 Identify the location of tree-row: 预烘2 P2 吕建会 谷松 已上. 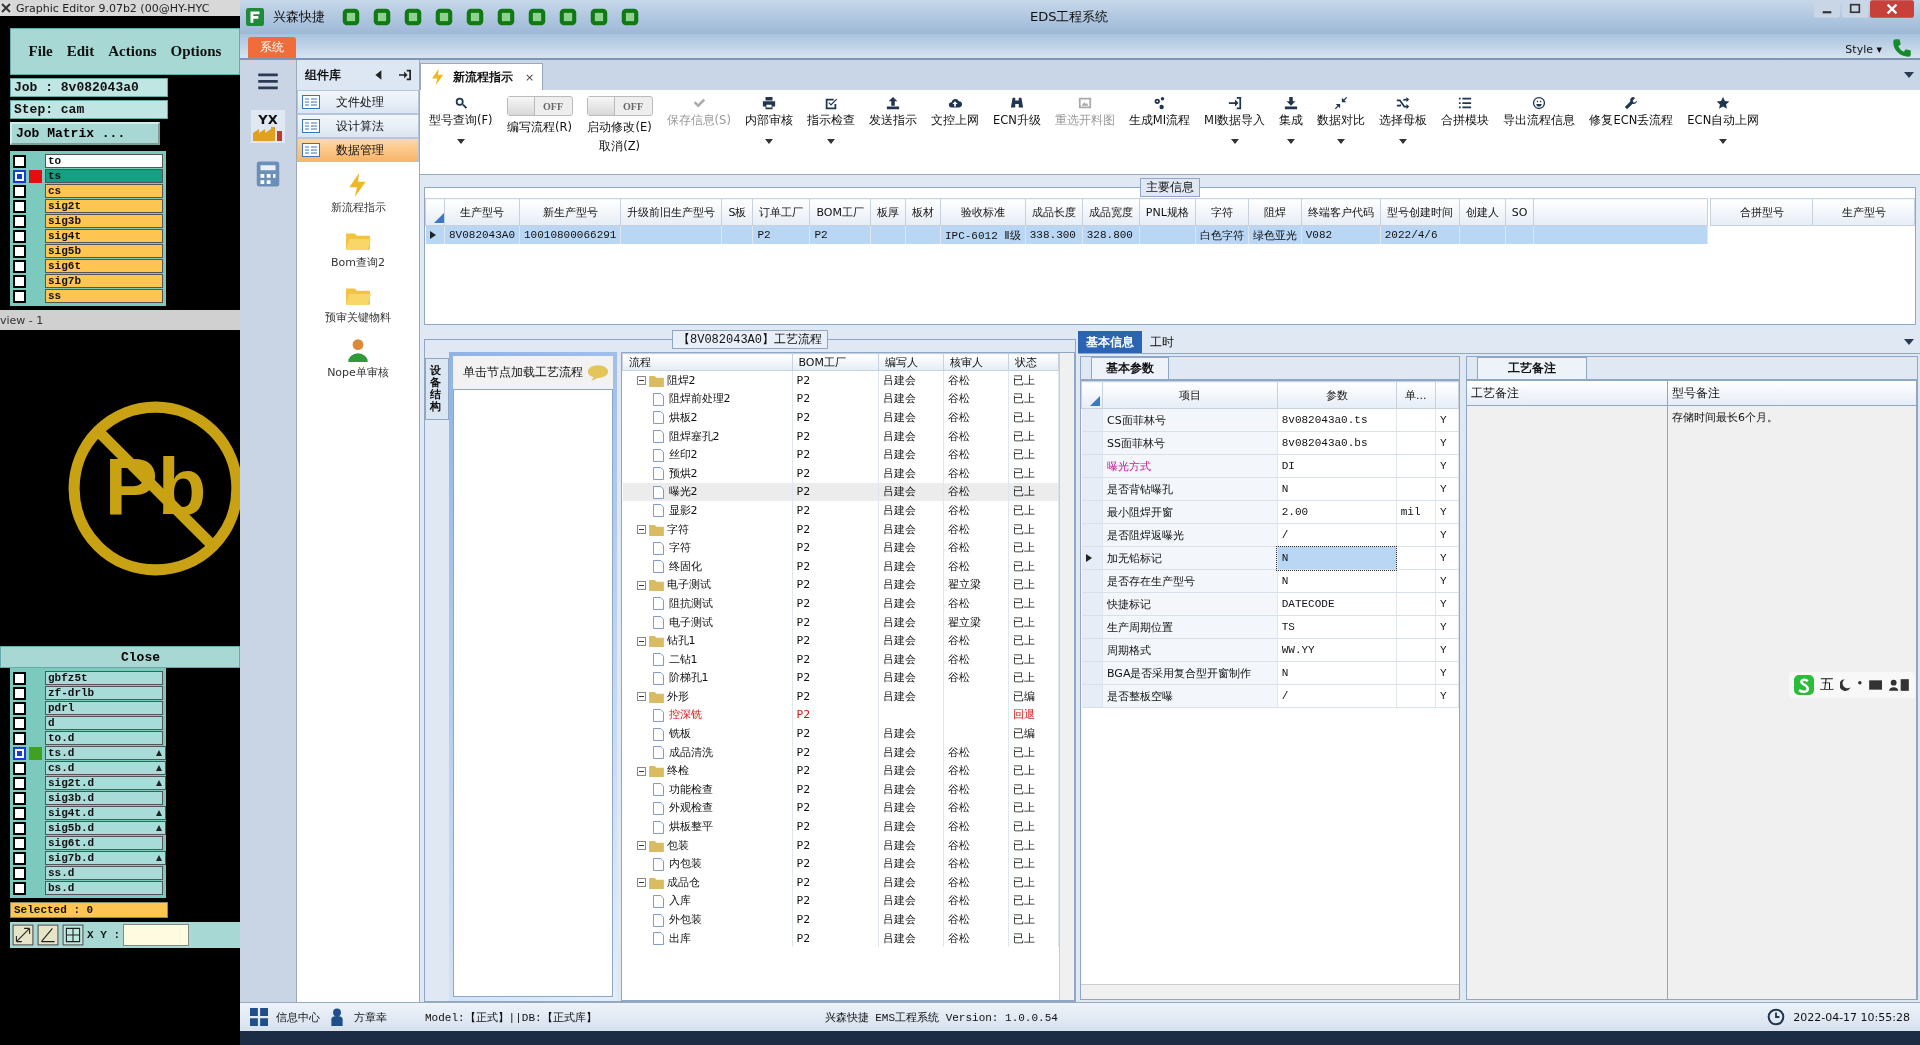
(840, 473).